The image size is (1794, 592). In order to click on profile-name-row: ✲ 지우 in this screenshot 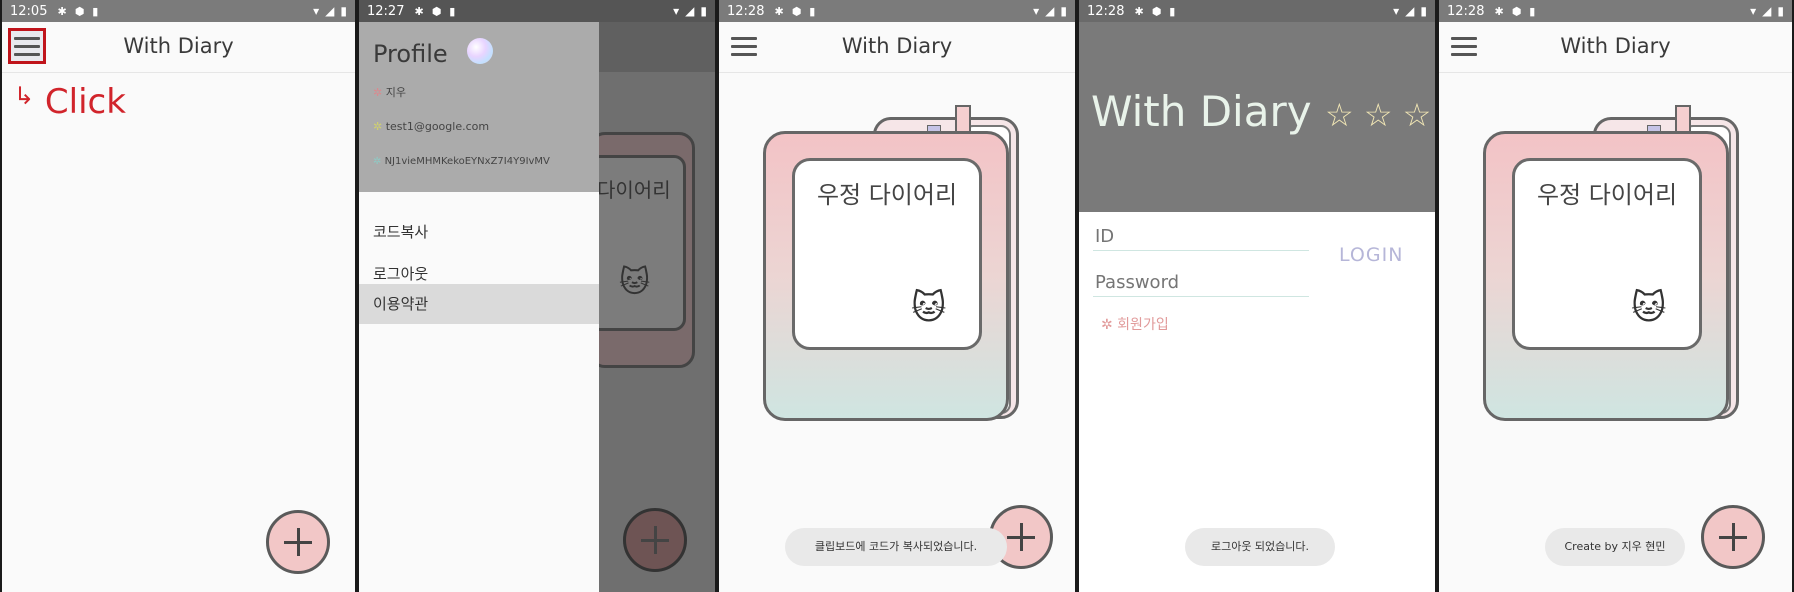, I will do `click(389, 92)`.